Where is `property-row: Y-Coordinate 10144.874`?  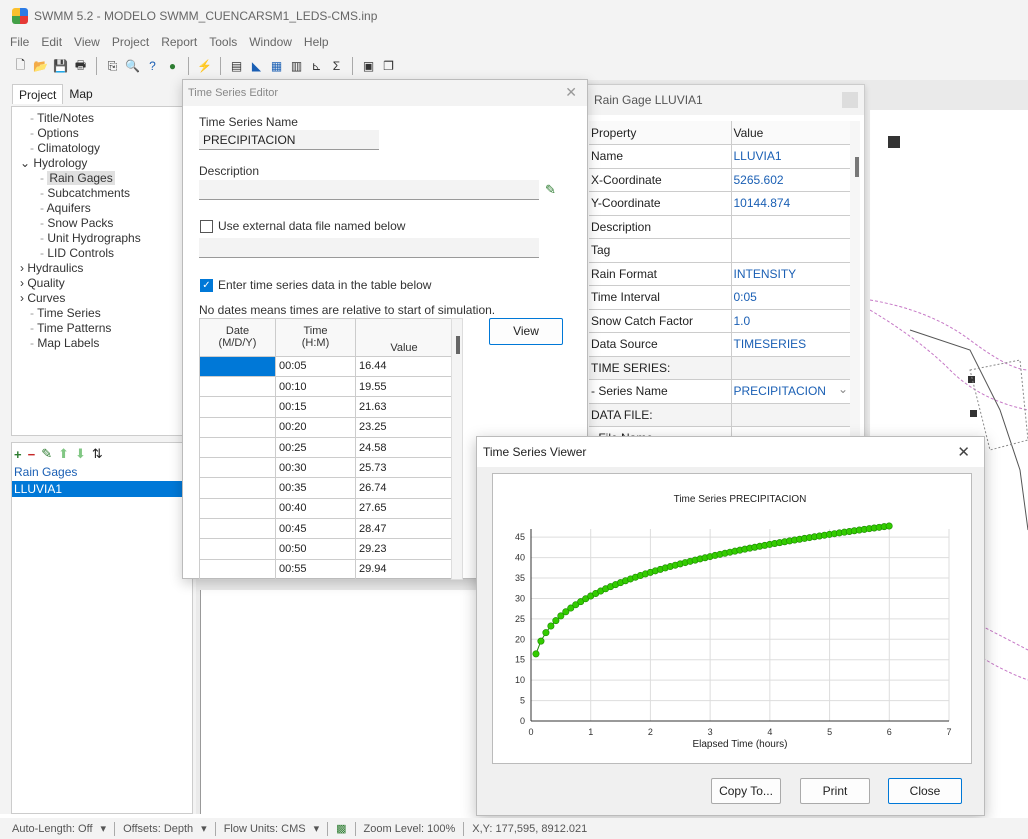
property-row: Y-Coordinate 10144.874 is located at coordinates (721, 203).